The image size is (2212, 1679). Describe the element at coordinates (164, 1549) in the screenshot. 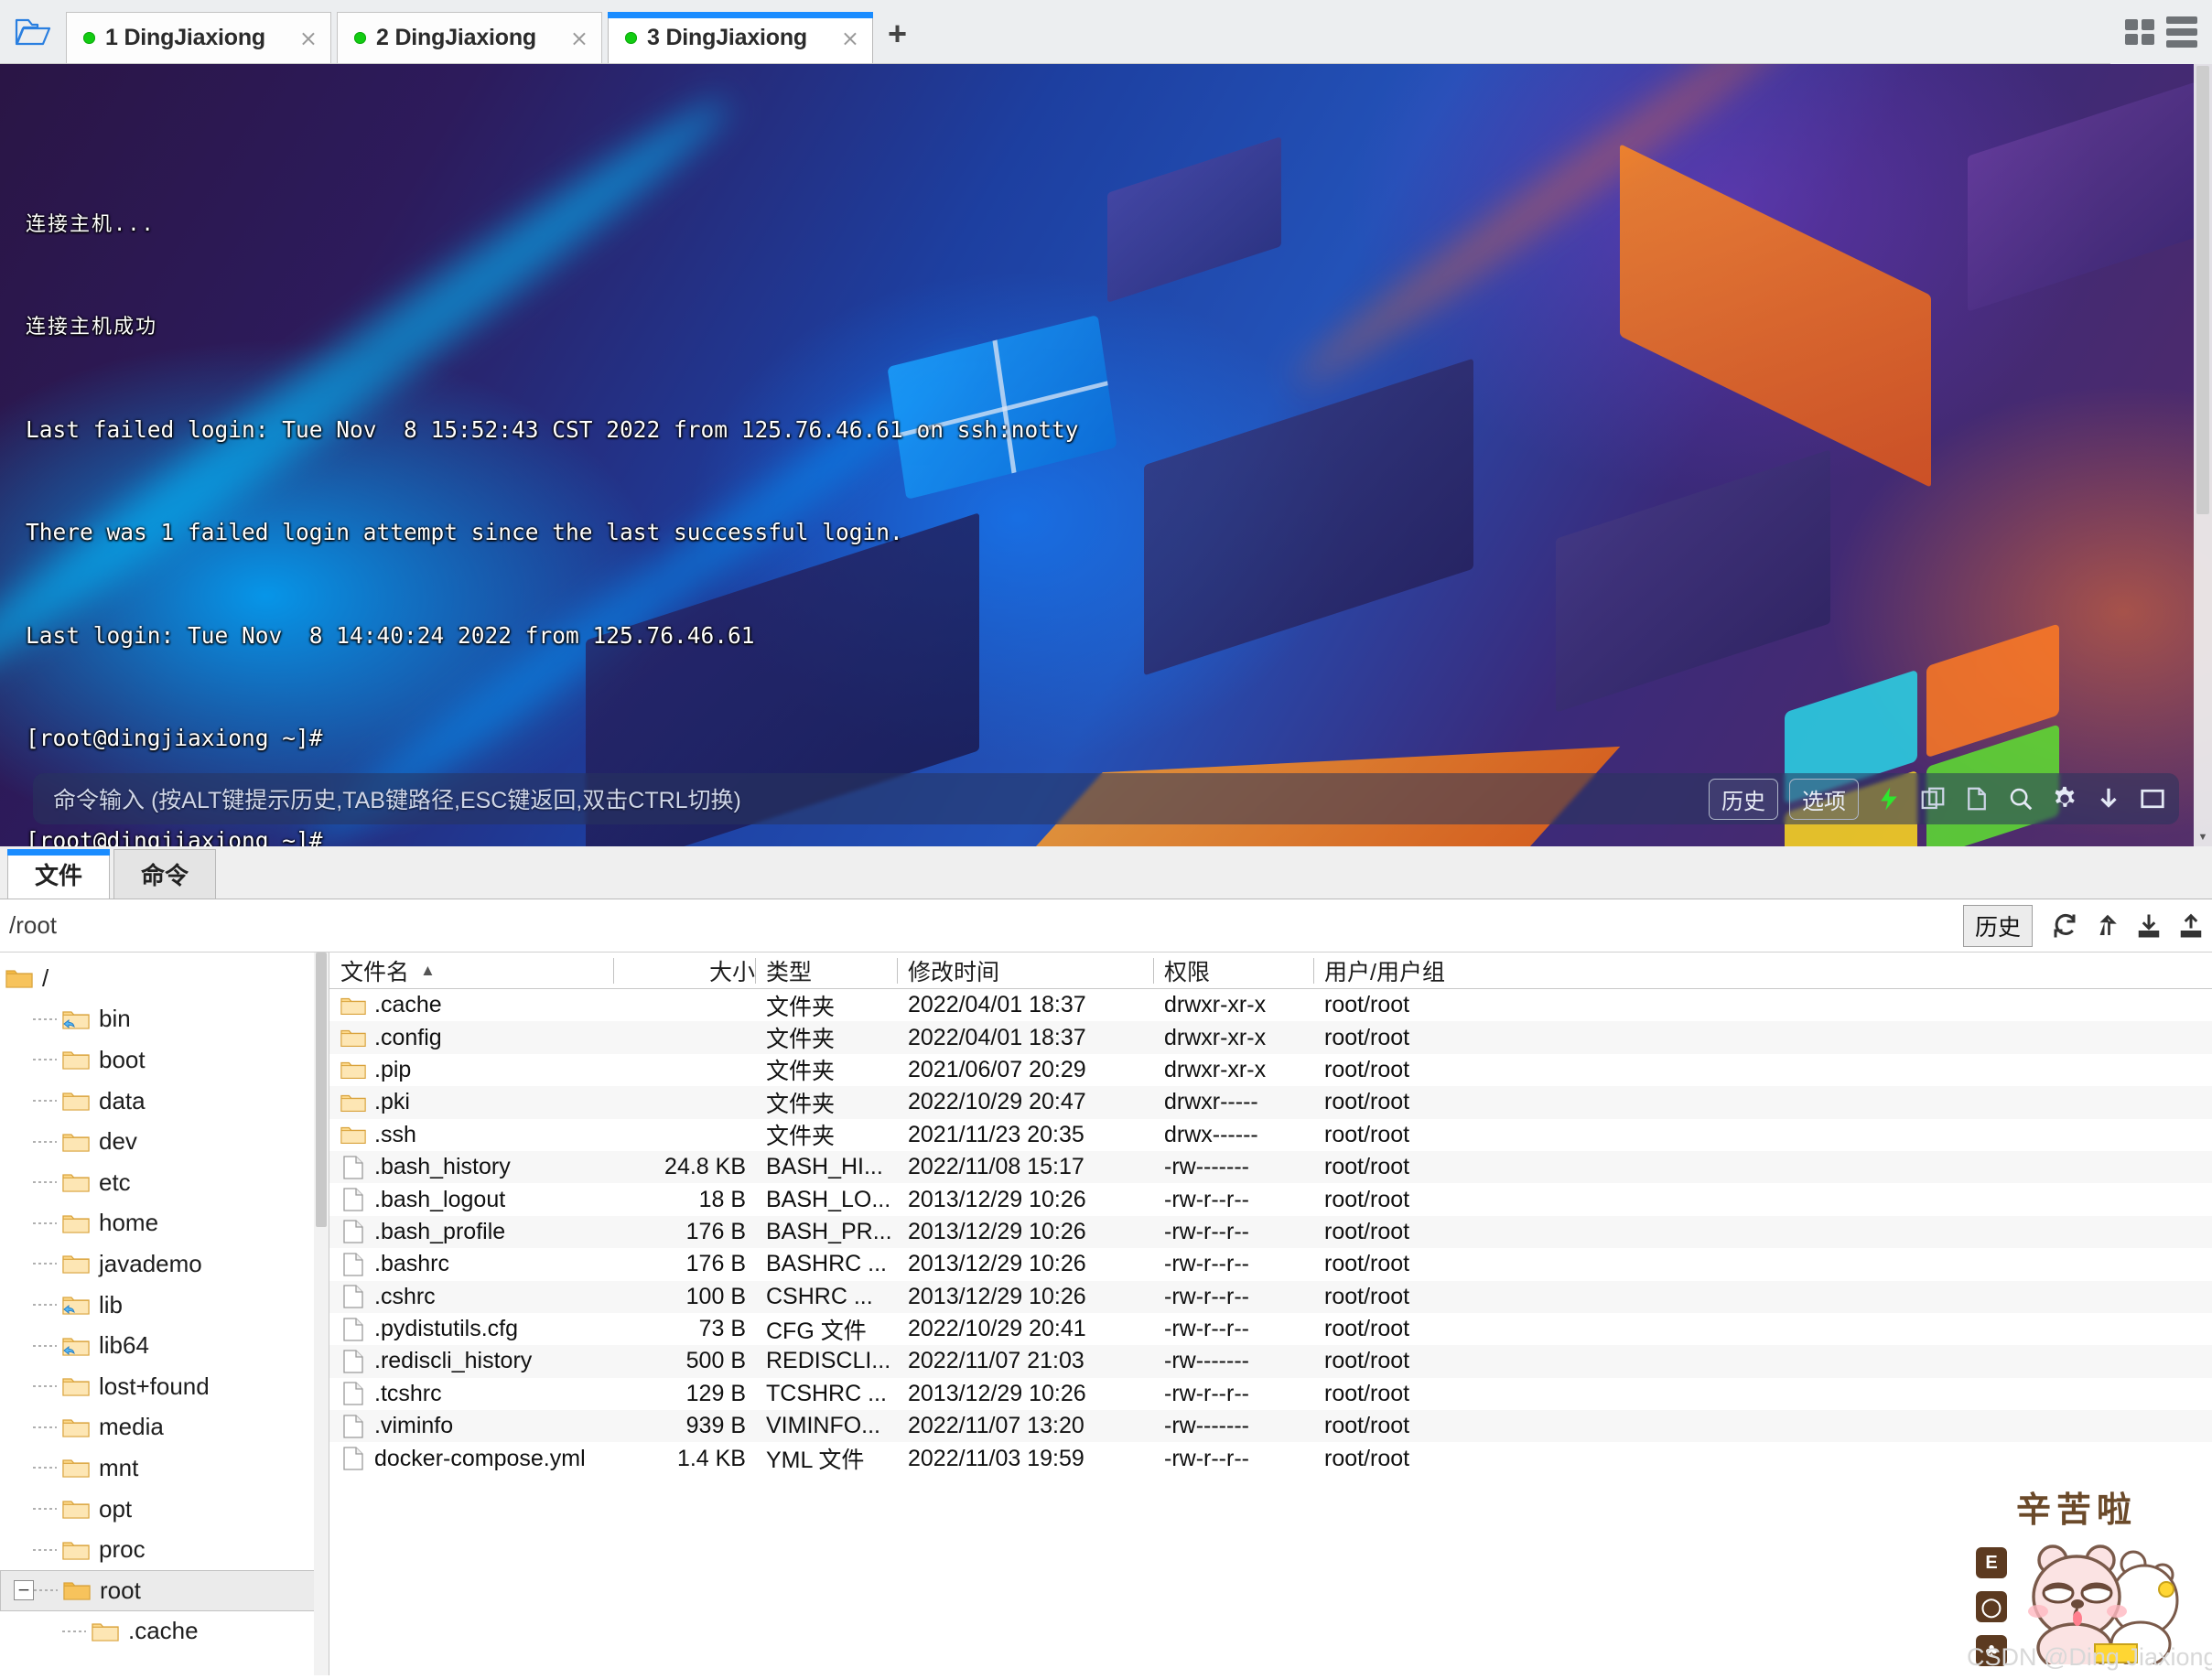

I see `tree-item-proc: proc` at that location.